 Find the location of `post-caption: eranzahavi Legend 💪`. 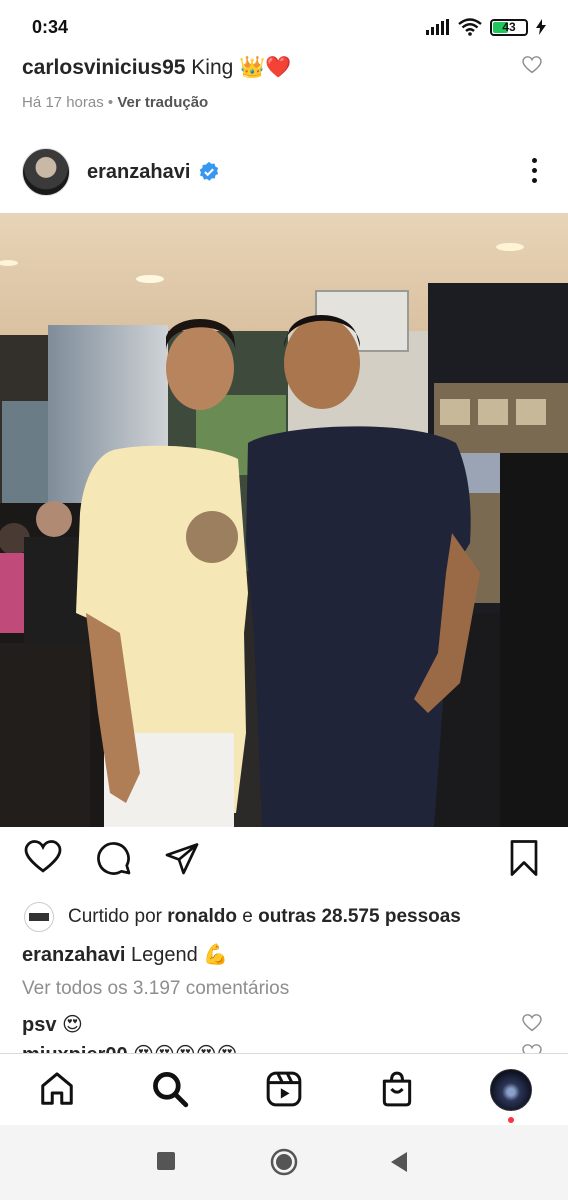

post-caption: eranzahavi Legend 💪 is located at coordinates (125, 954).